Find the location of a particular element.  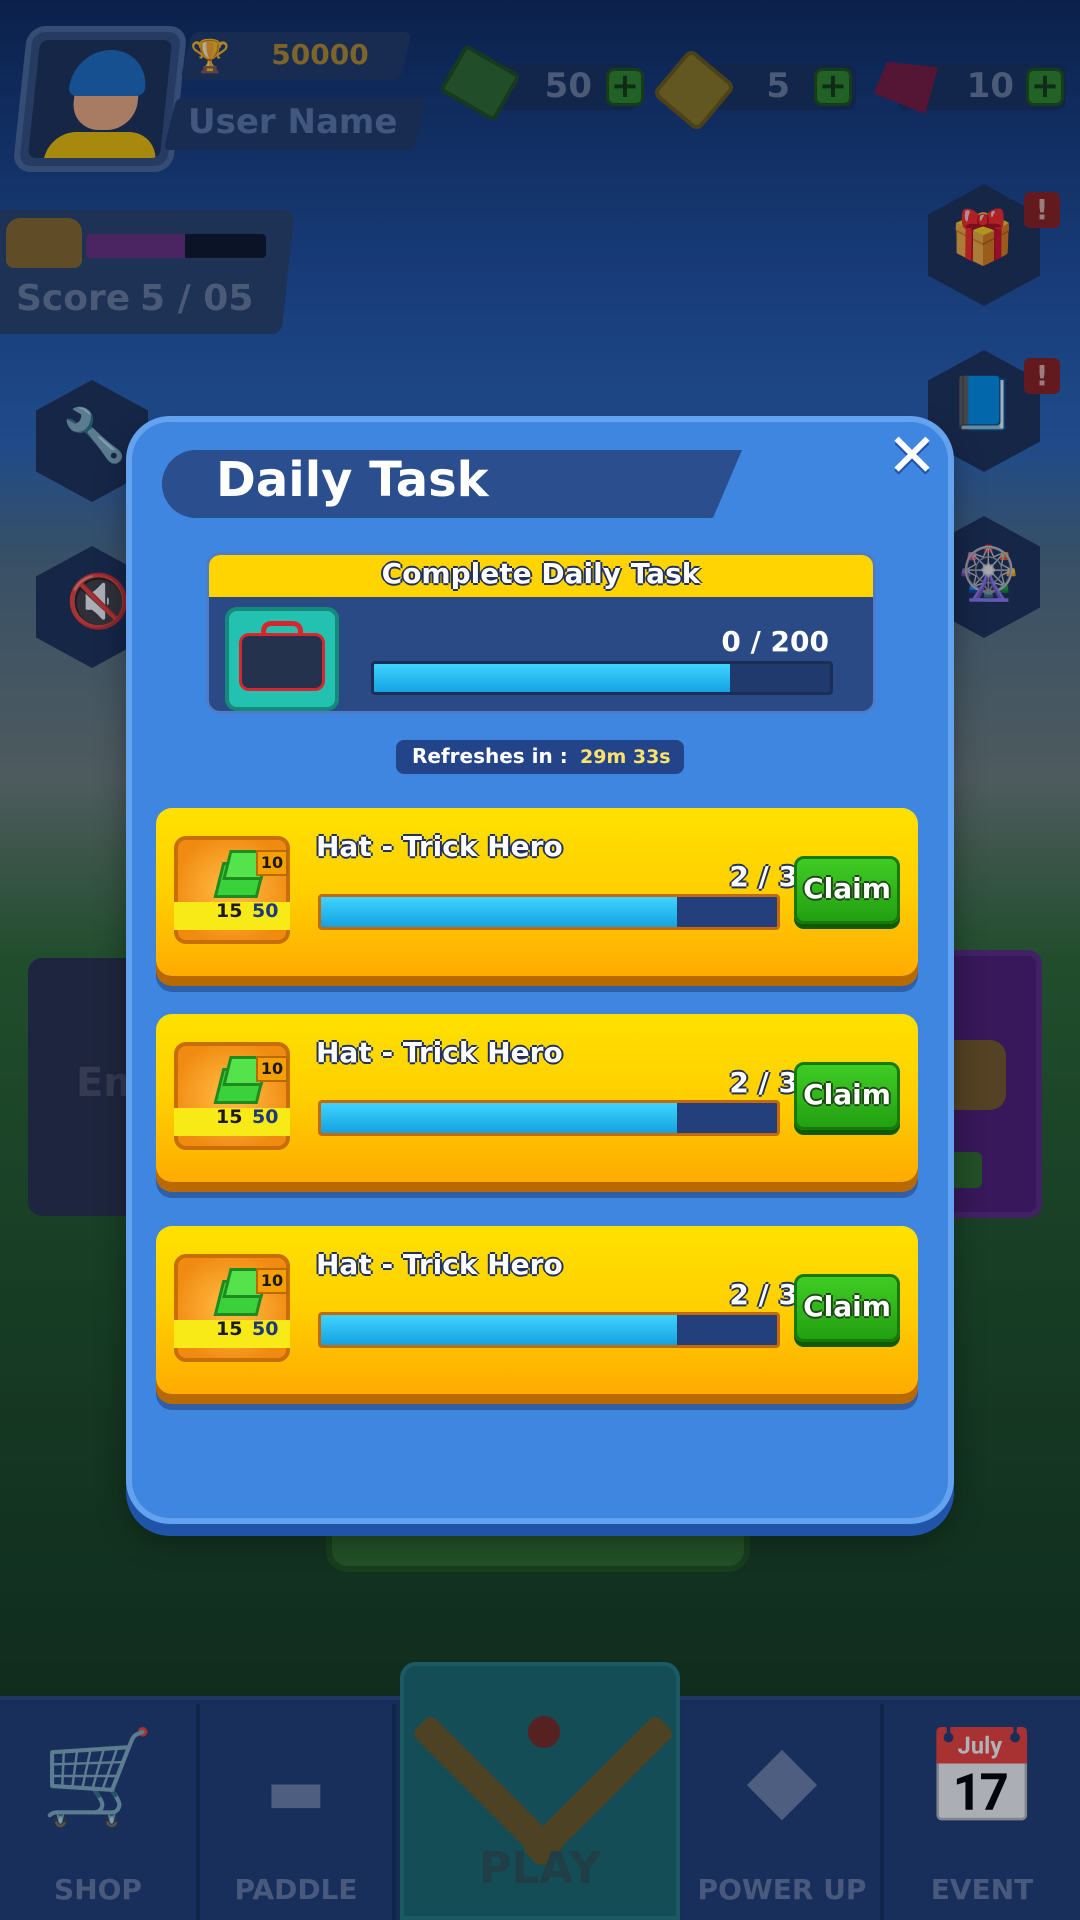

refresh-timer: Refreshes in : 29m 33s is located at coordinates (540, 757).